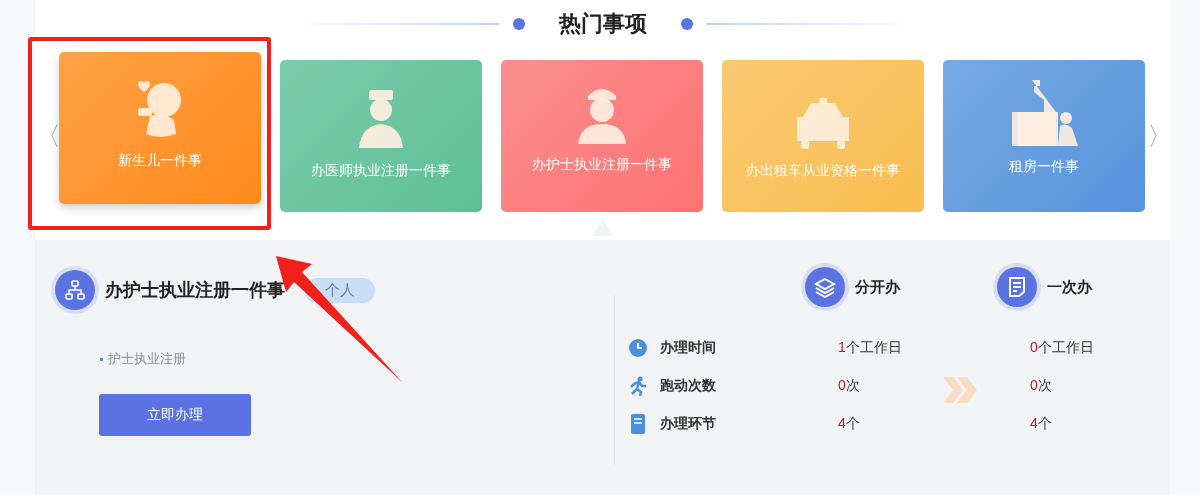 This screenshot has height=495, width=1200. What do you see at coordinates (195, 290) in the screenshot?
I see `detail-title: 办护士执业注册一件事` at bounding box center [195, 290].